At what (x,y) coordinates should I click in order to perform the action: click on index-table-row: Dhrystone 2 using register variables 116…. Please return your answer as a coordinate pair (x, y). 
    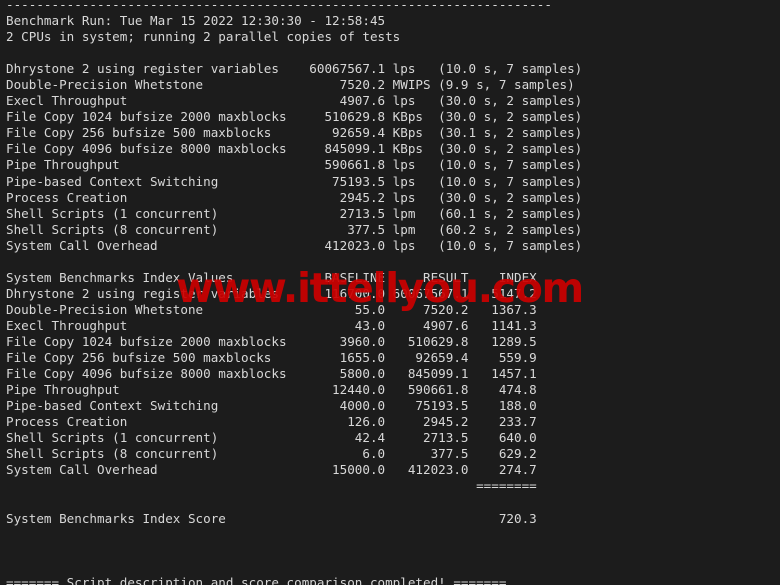
    Looking at the image, I should click on (271, 293).